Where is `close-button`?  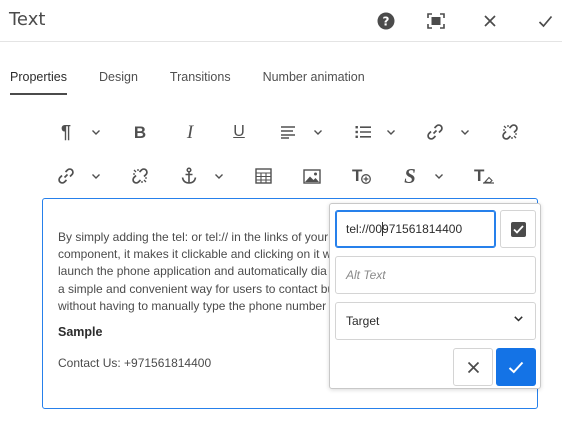
close-button is located at coordinates (490, 21).